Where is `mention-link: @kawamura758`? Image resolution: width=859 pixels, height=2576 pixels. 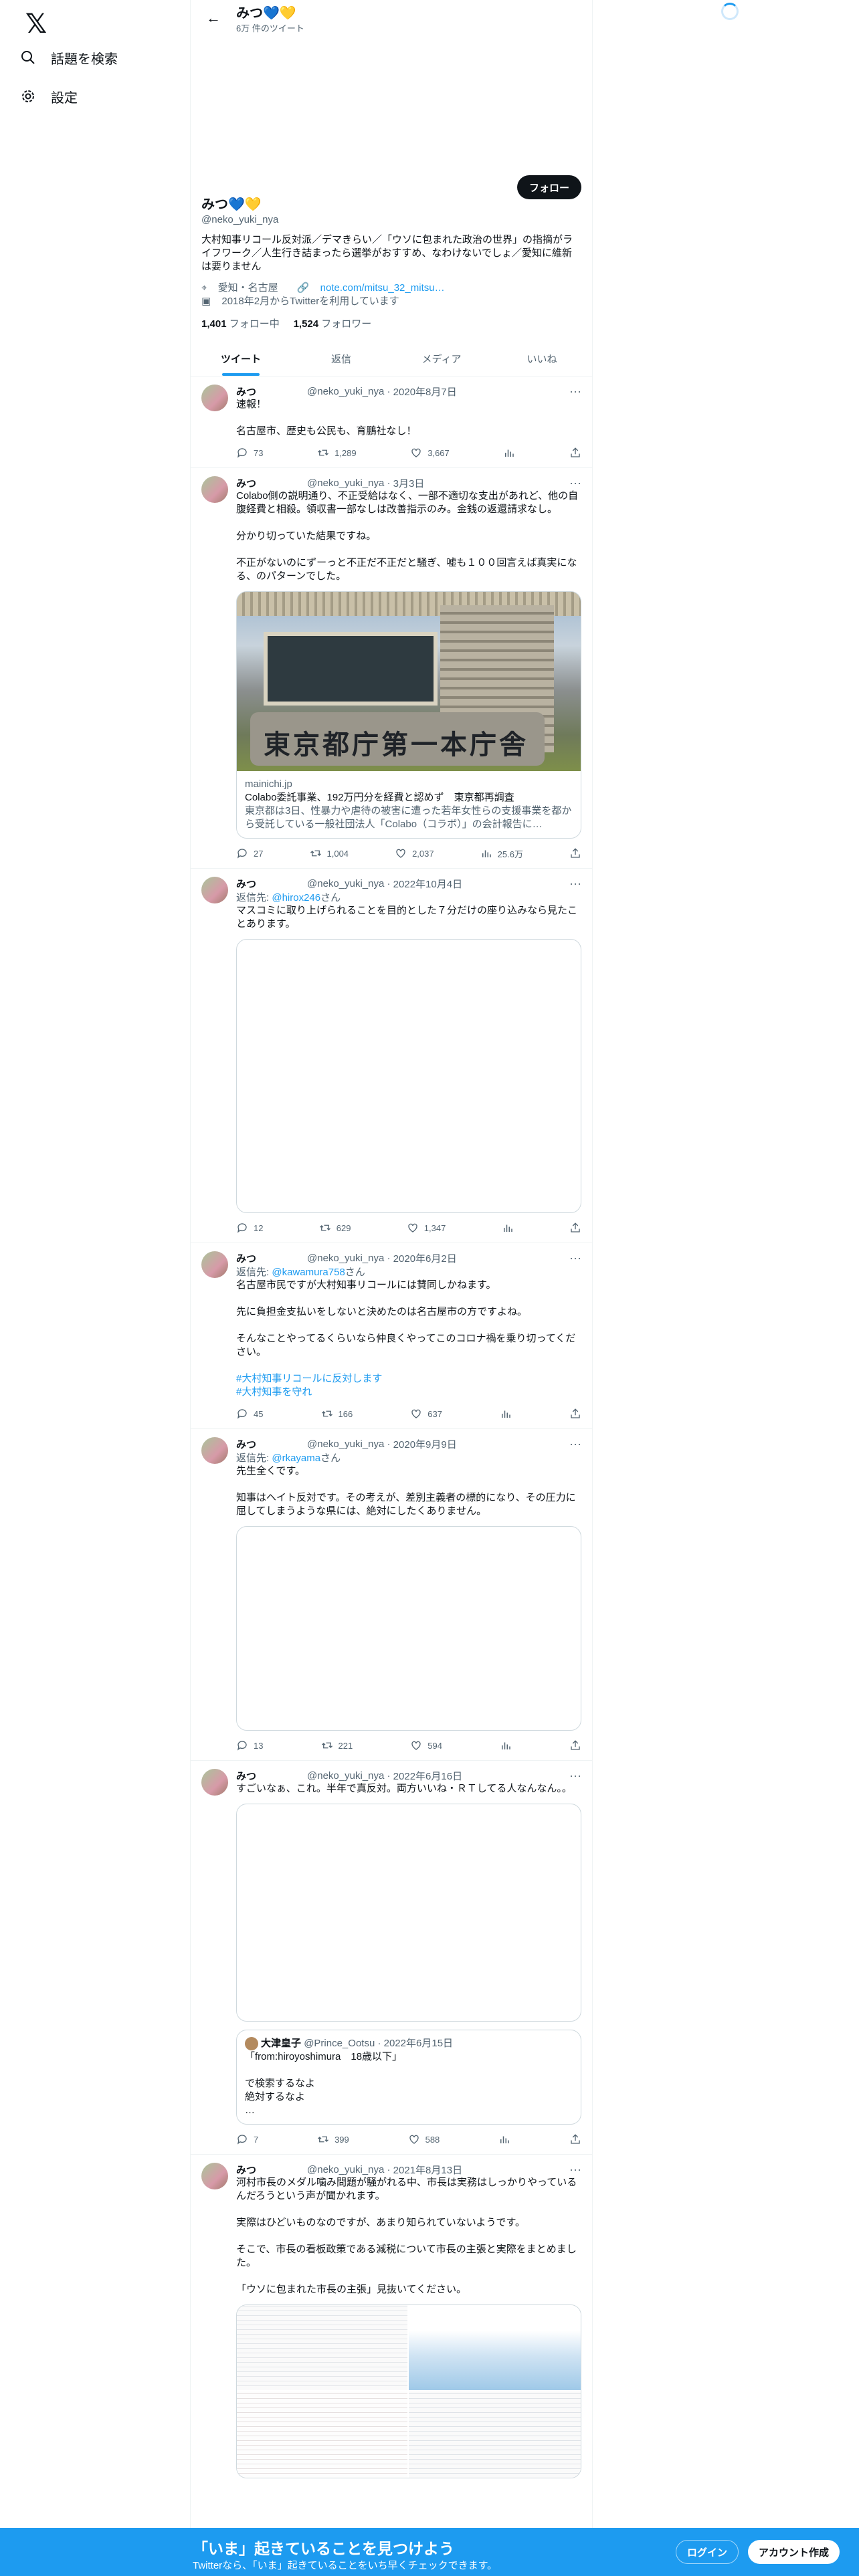
mention-link: @kawamura758 is located at coordinates (308, 1272).